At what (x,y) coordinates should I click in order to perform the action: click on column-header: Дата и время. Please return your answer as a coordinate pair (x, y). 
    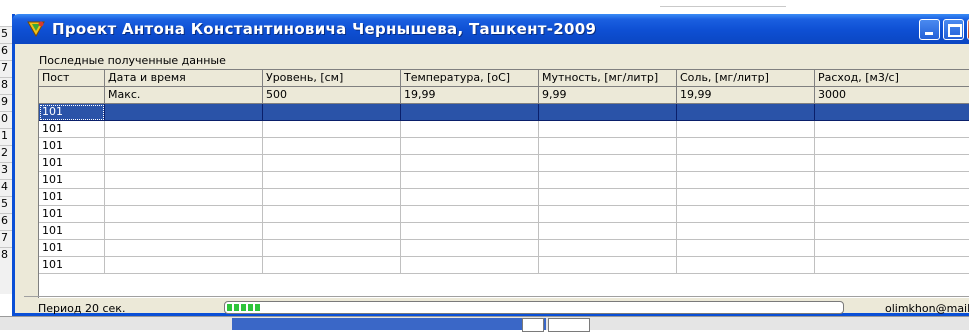
    Looking at the image, I should click on (184, 78).